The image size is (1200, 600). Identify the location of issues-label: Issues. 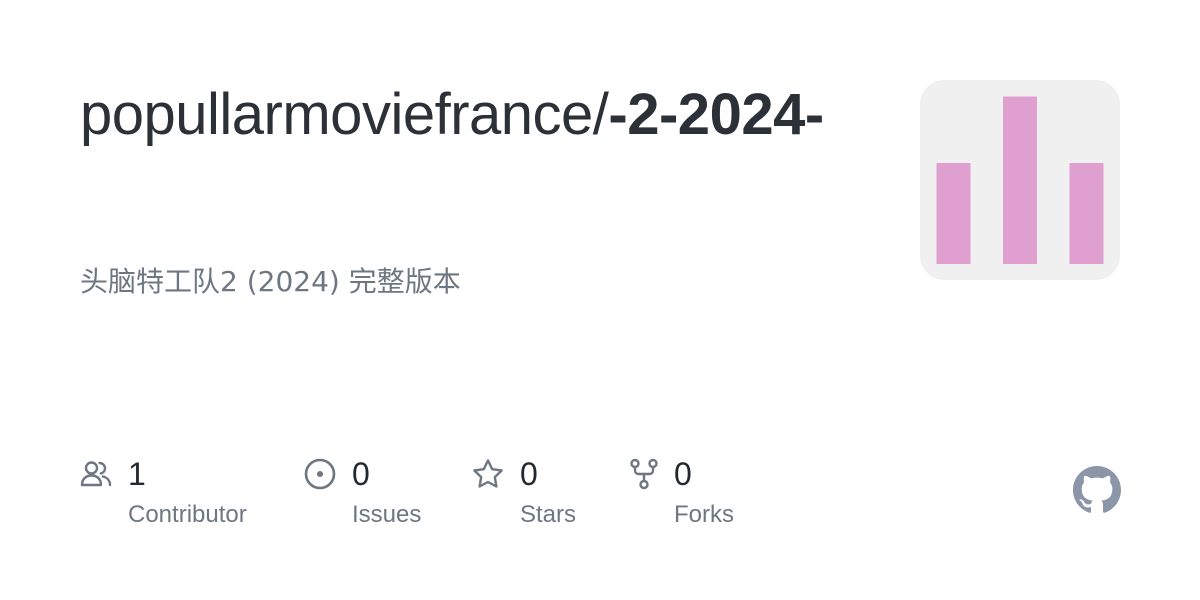
(387, 514).